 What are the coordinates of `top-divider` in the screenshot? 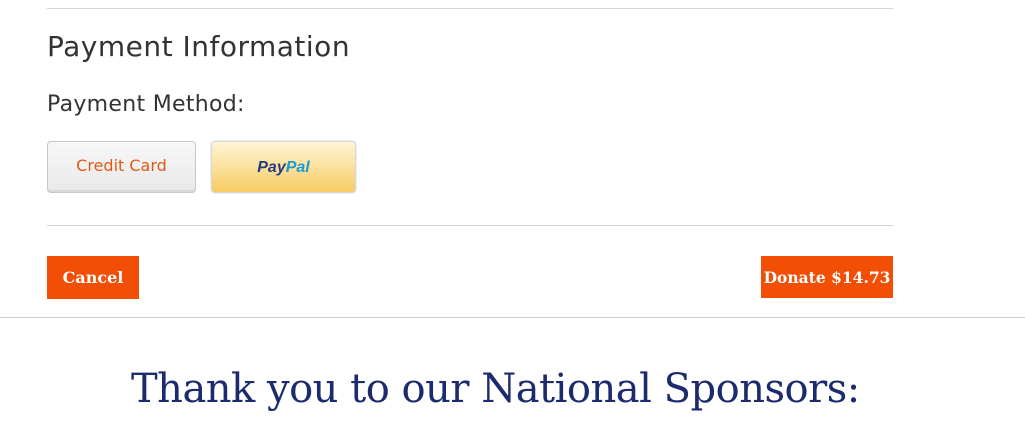 It's located at (470, 8).